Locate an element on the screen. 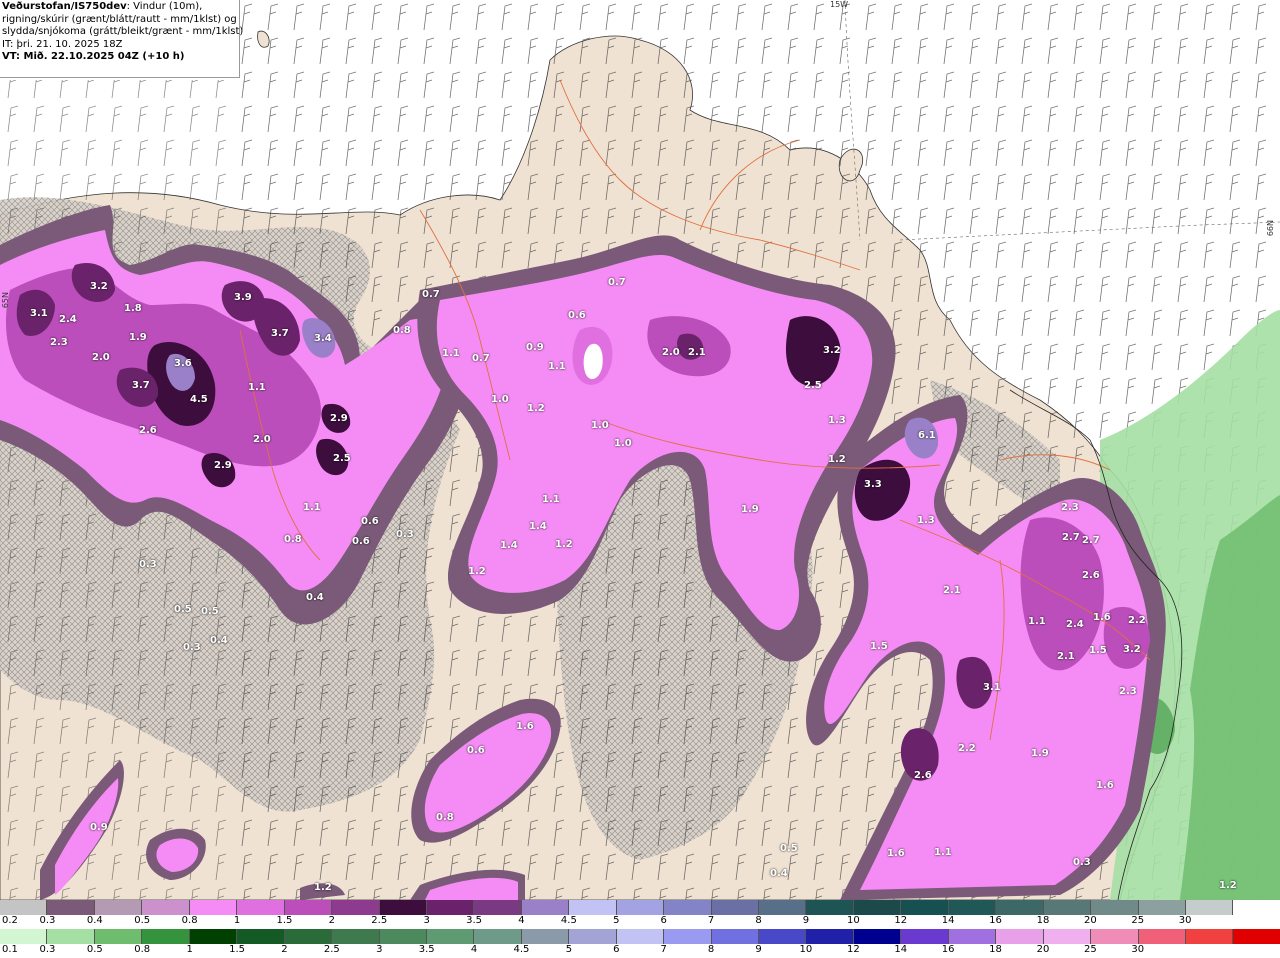 The image size is (1280, 958). colorbar-label: 5 is located at coordinates (616, 920).